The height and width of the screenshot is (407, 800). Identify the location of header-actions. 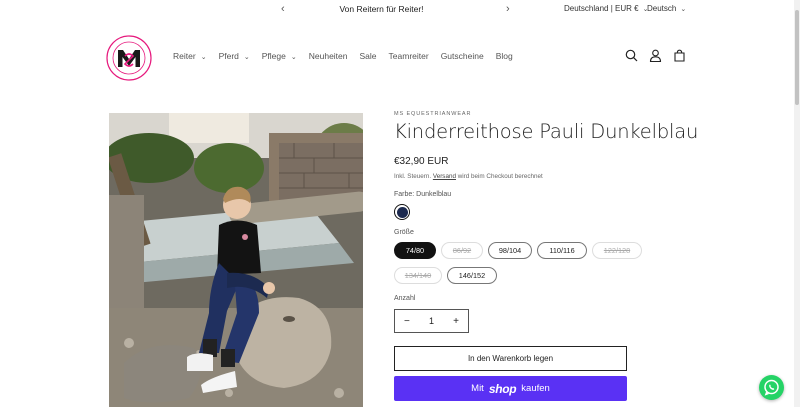
(655, 56).